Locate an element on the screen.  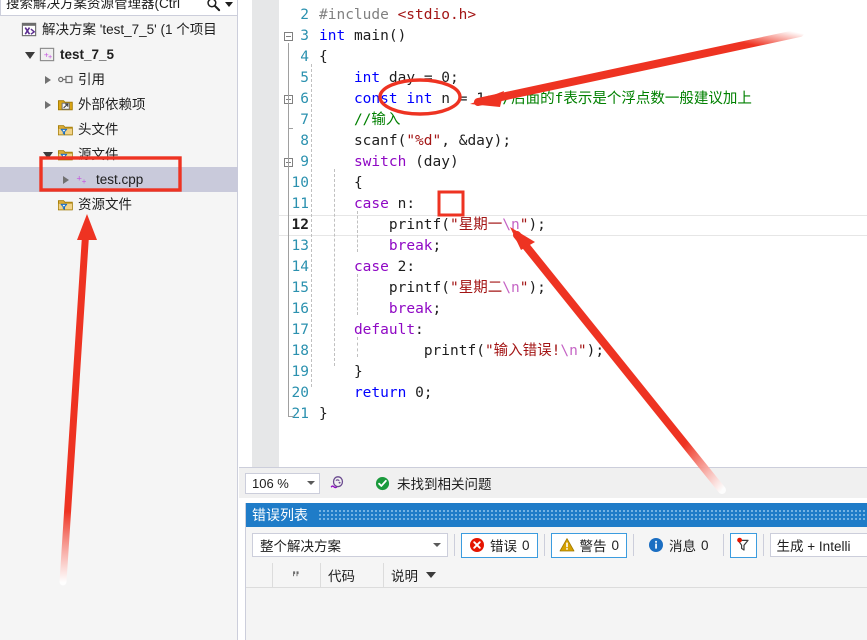
line-number: 20 is located at coordinates (300, 393).